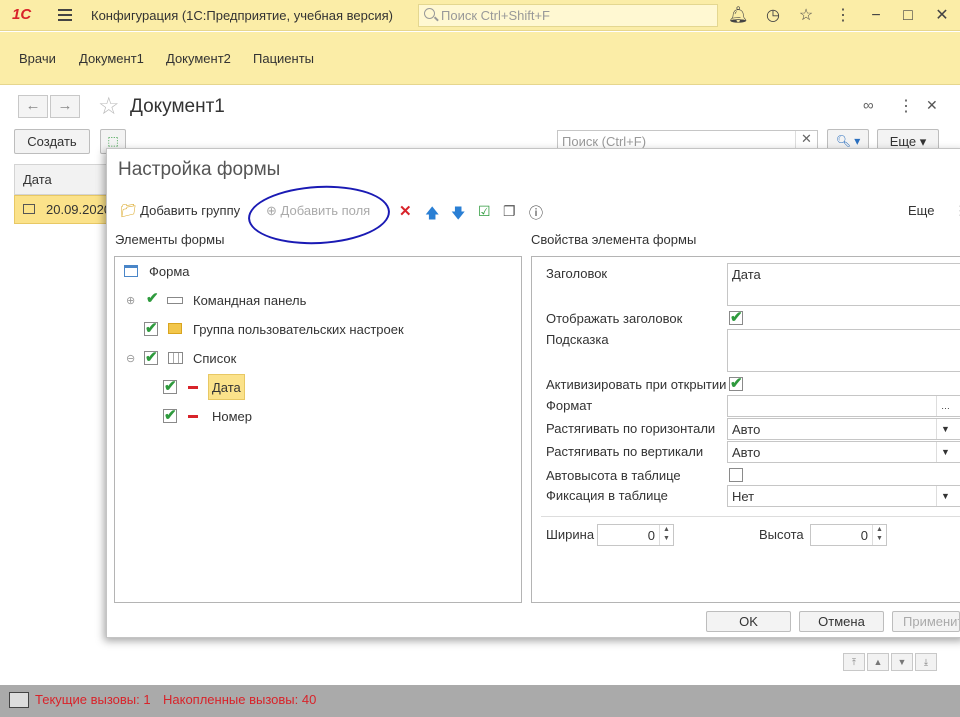 This screenshot has width=960, height=717. I want to click on favorite-star-icon: ☆, so click(109, 106).